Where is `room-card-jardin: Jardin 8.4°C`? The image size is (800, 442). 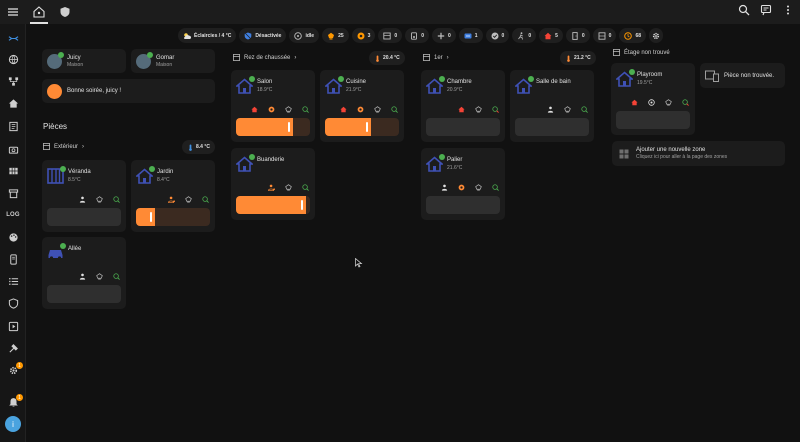 room-card-jardin: Jardin 8.4°C is located at coordinates (173, 196).